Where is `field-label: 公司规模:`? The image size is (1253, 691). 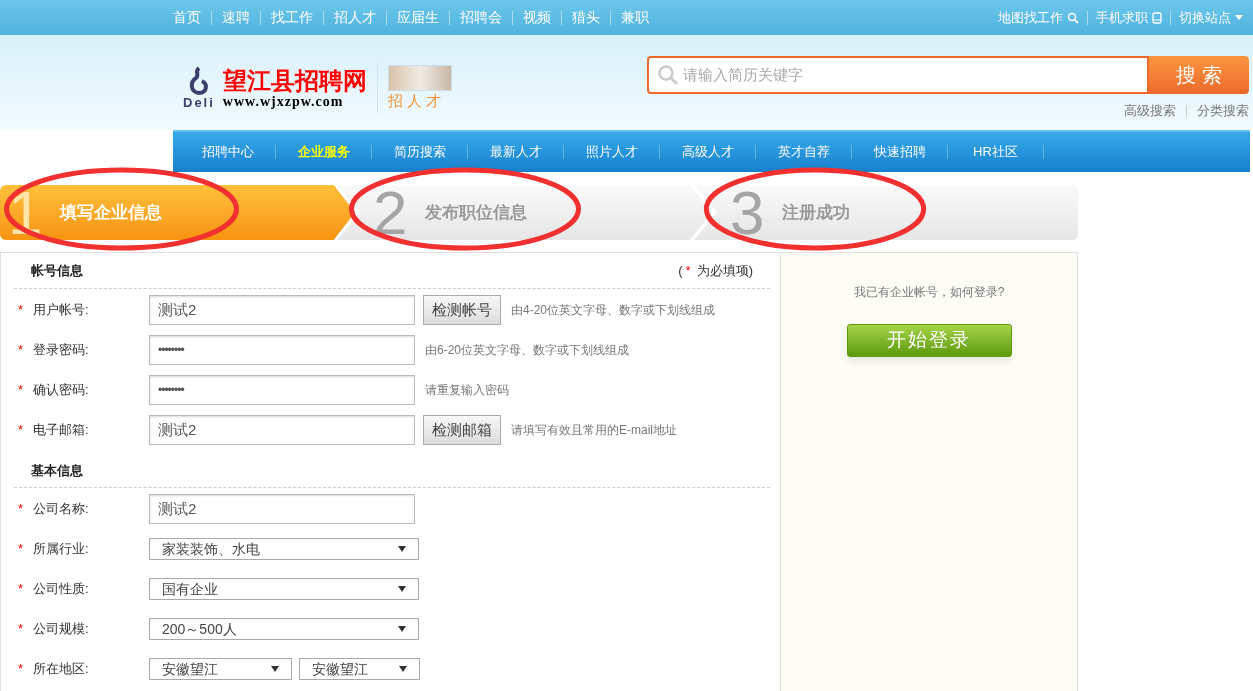 field-label: 公司规模: is located at coordinates (61, 629).